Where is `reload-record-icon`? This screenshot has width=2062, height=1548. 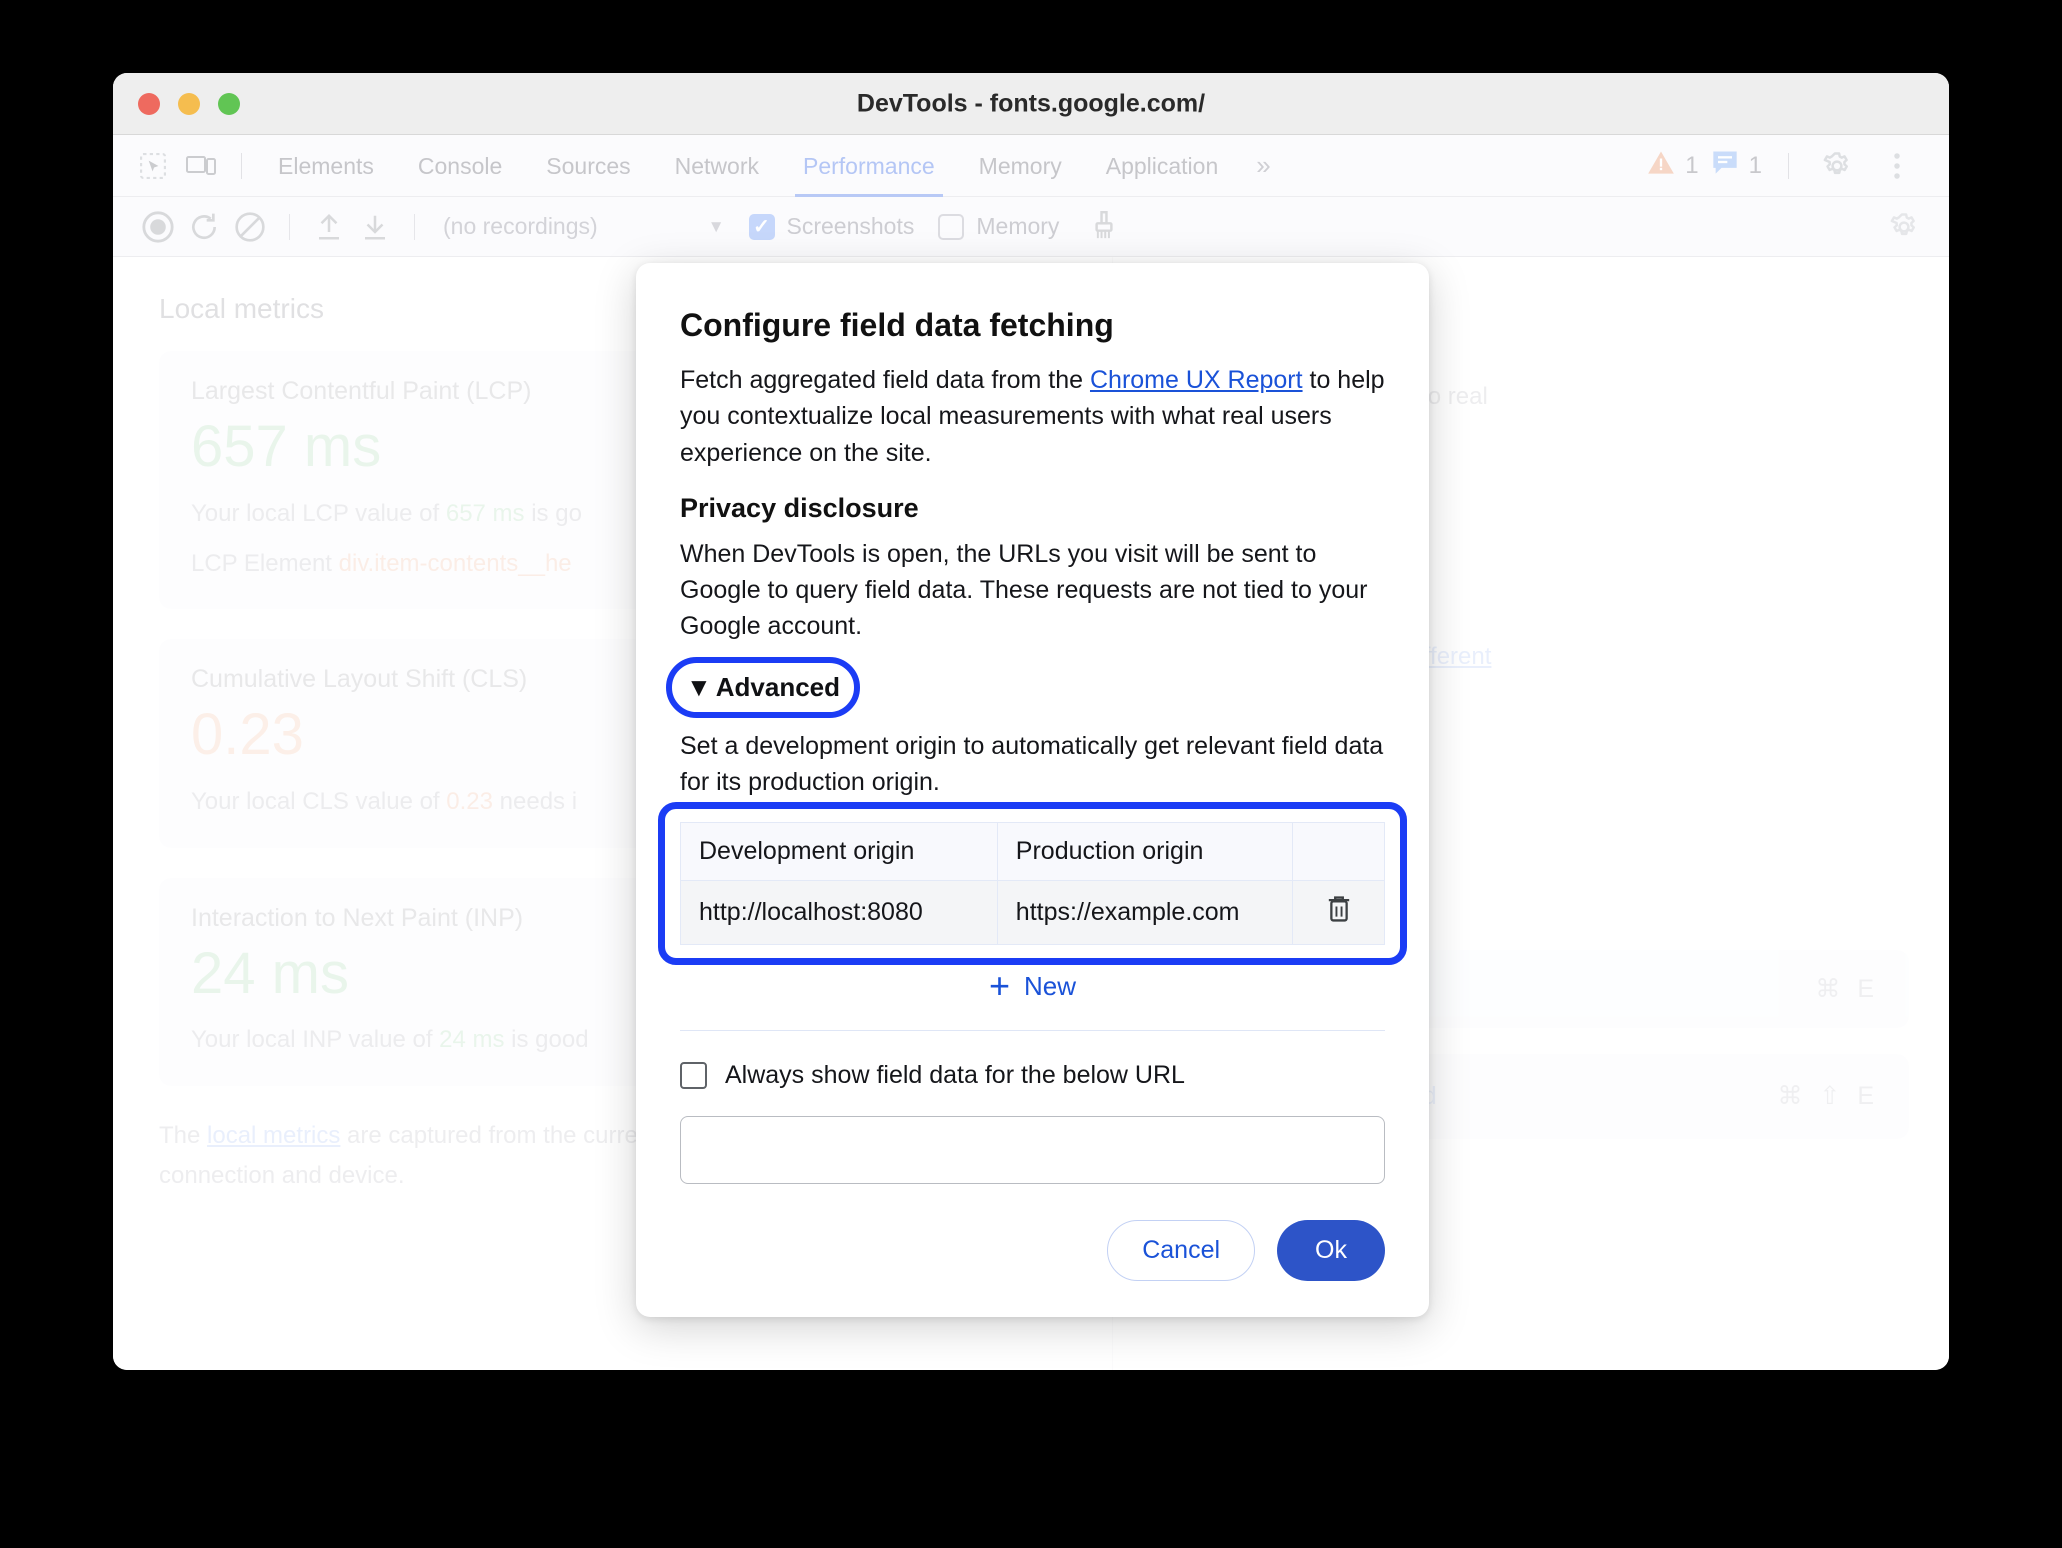 reload-record-icon is located at coordinates (204, 227).